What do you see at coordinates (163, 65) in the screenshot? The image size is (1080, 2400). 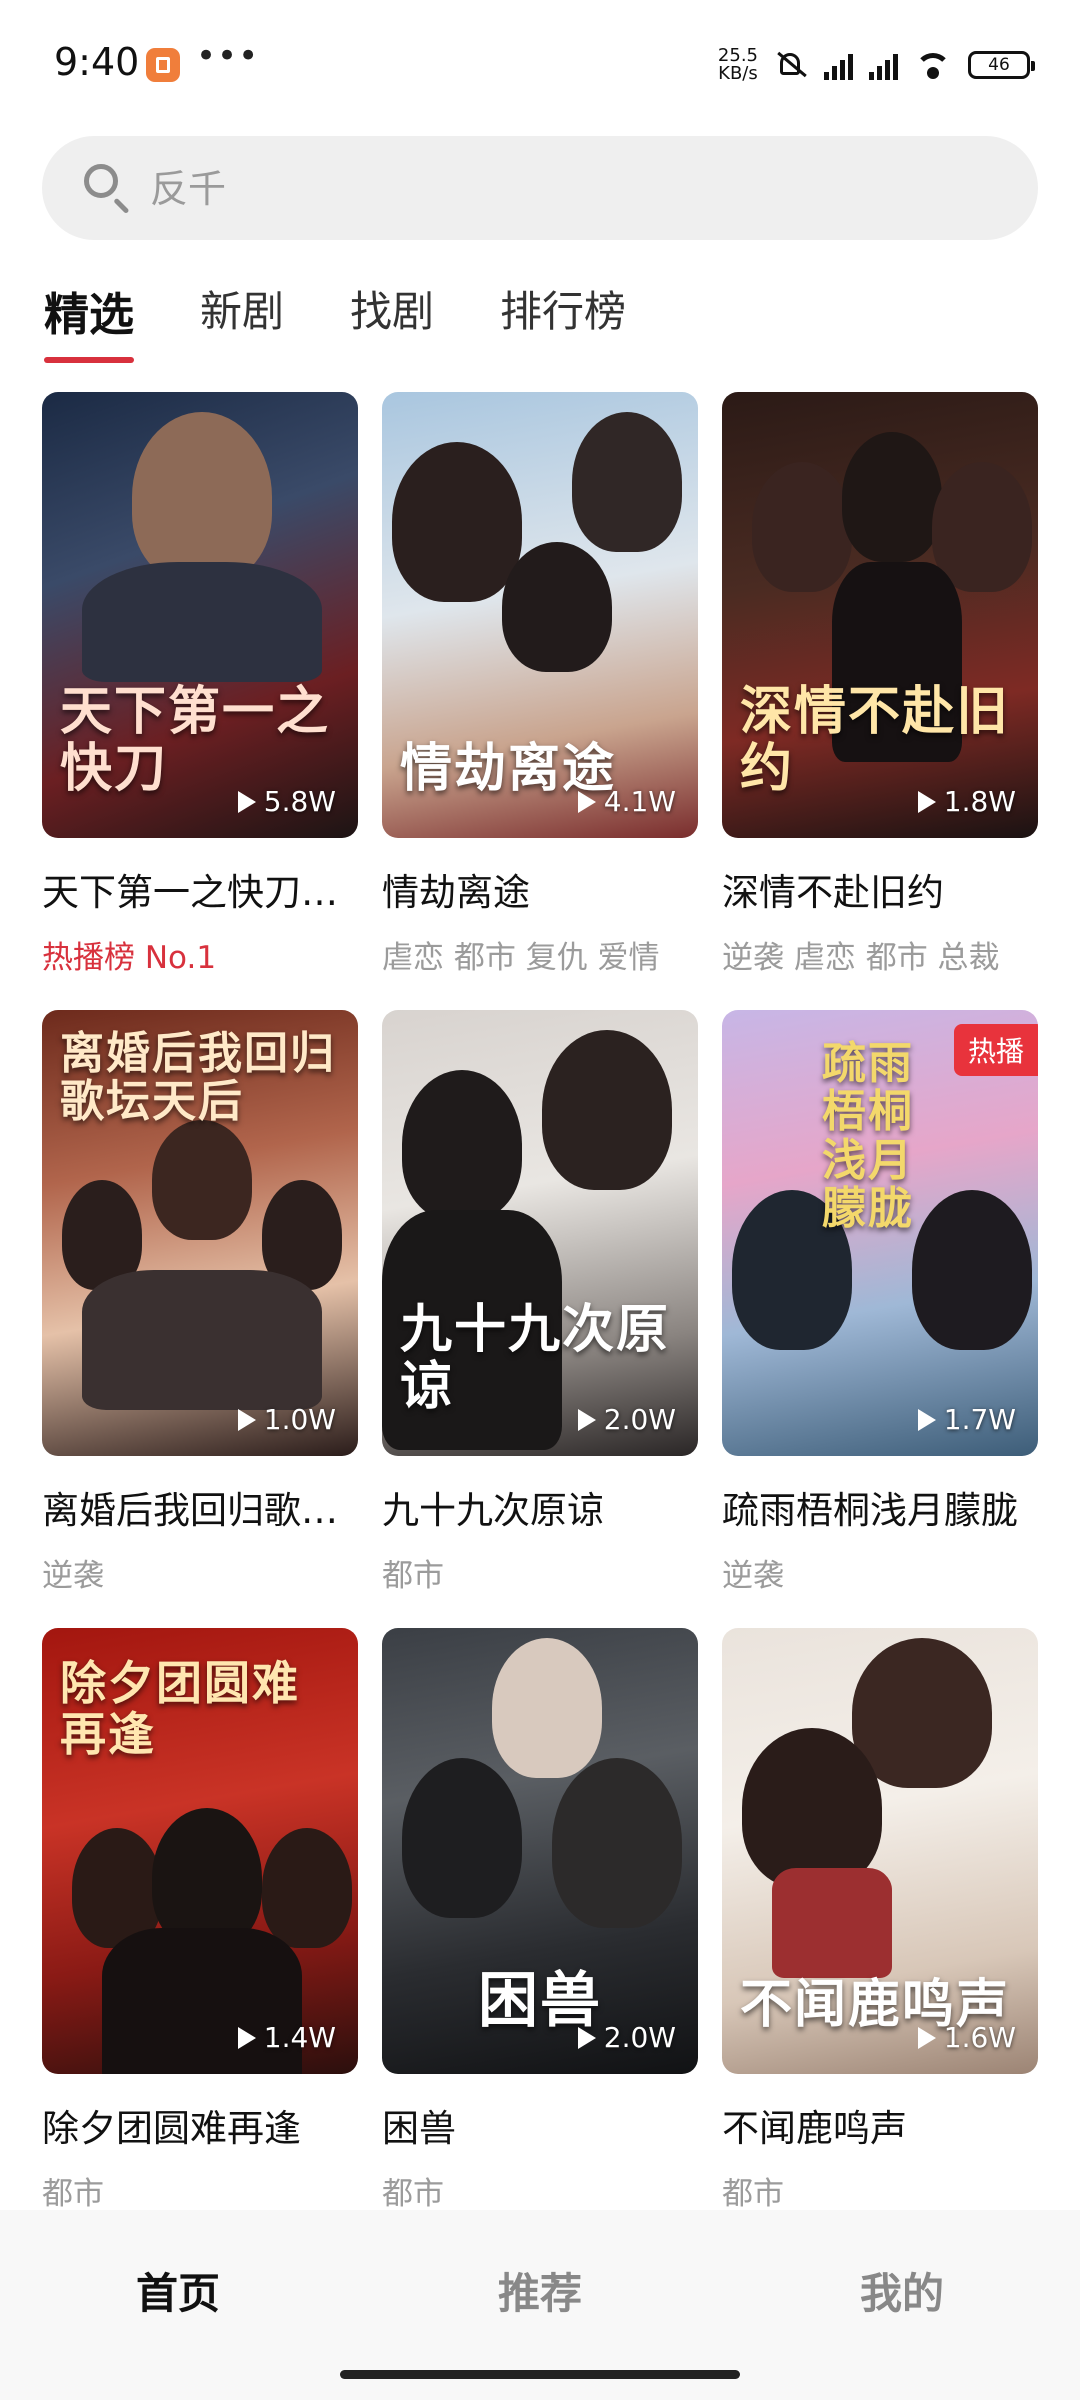 I see `app-notification-icon` at bounding box center [163, 65].